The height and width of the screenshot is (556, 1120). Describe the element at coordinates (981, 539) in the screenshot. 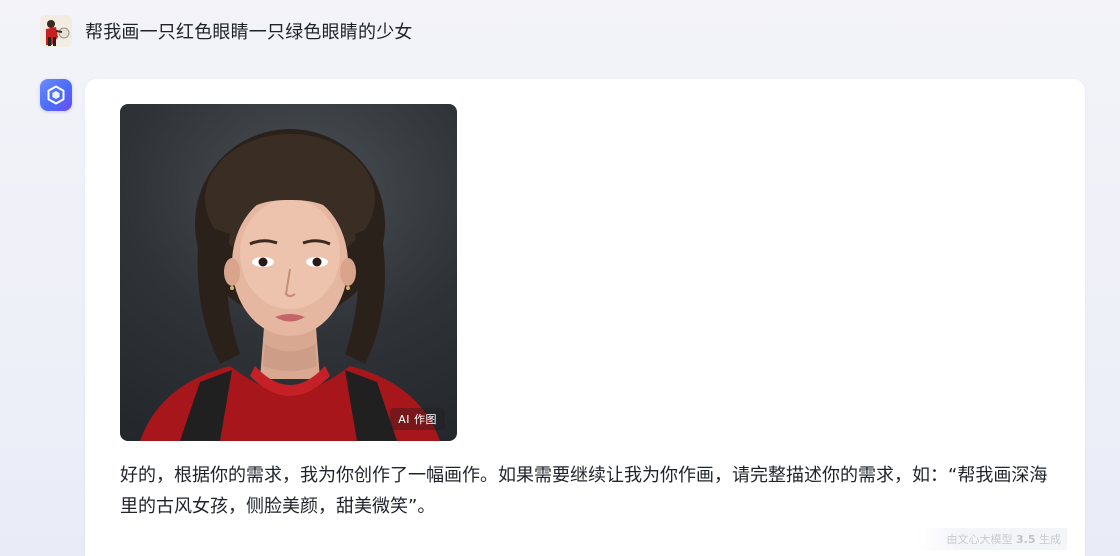

I see `model-attribution-prefix: 由文心大模型` at that location.